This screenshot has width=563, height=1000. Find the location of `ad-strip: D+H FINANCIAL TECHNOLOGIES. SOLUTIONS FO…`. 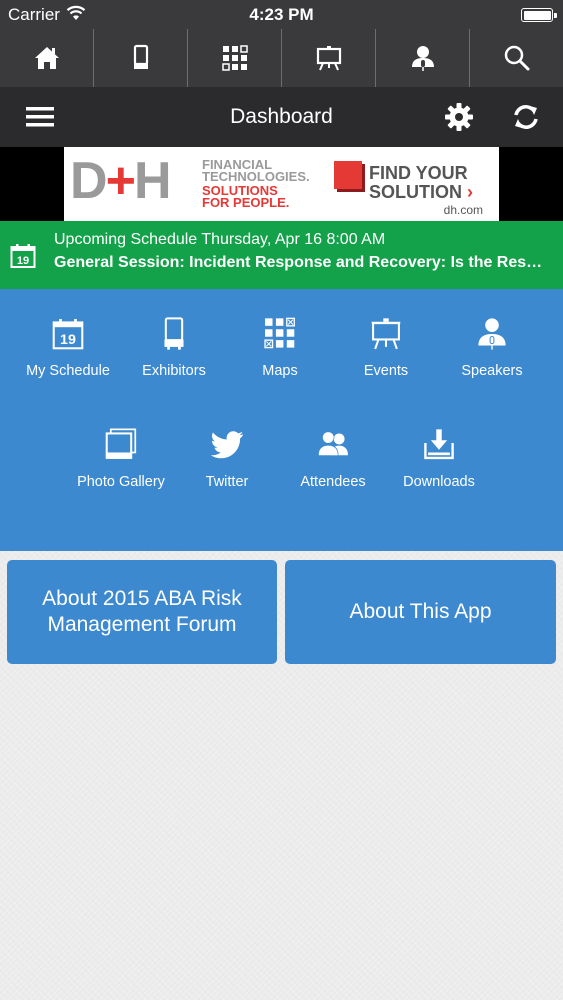

ad-strip: D+H FINANCIAL TECHNOLOGIES. SOLUTIONS FO… is located at coordinates (281, 184).